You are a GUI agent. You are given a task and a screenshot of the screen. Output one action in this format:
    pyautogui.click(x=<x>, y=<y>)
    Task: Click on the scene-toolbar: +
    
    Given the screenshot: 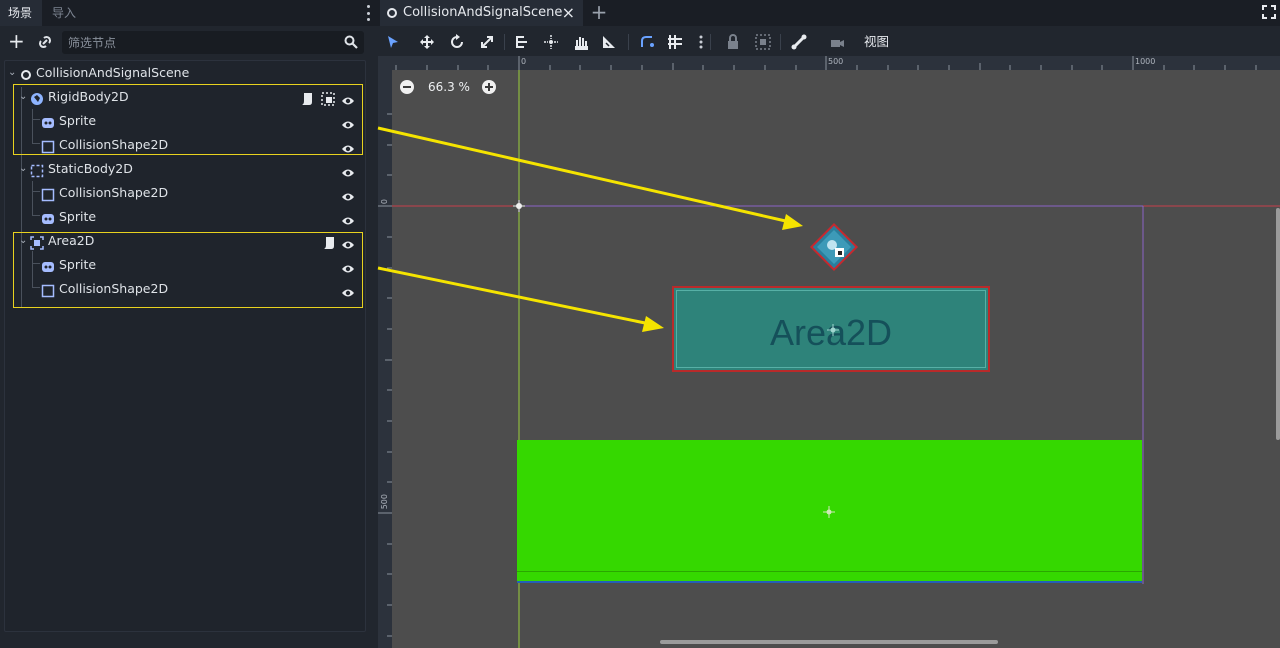 What is the action you would take?
    pyautogui.click(x=188, y=42)
    